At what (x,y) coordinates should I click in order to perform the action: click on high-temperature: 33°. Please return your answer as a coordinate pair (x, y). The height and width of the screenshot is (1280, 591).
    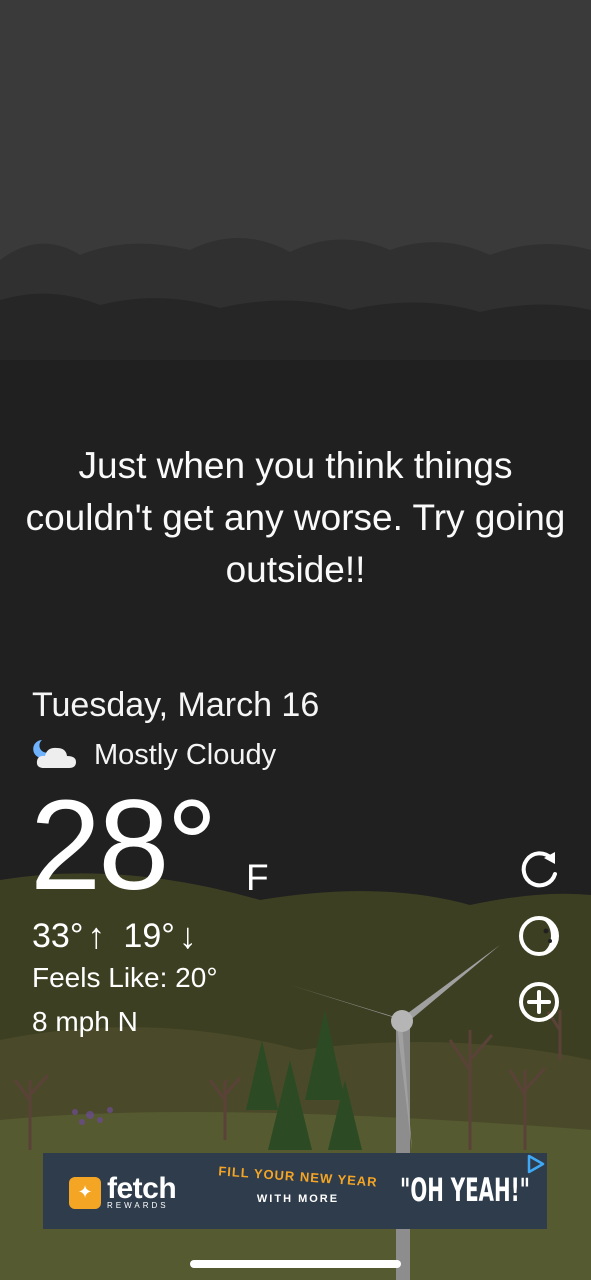
    Looking at the image, I should click on (58, 935).